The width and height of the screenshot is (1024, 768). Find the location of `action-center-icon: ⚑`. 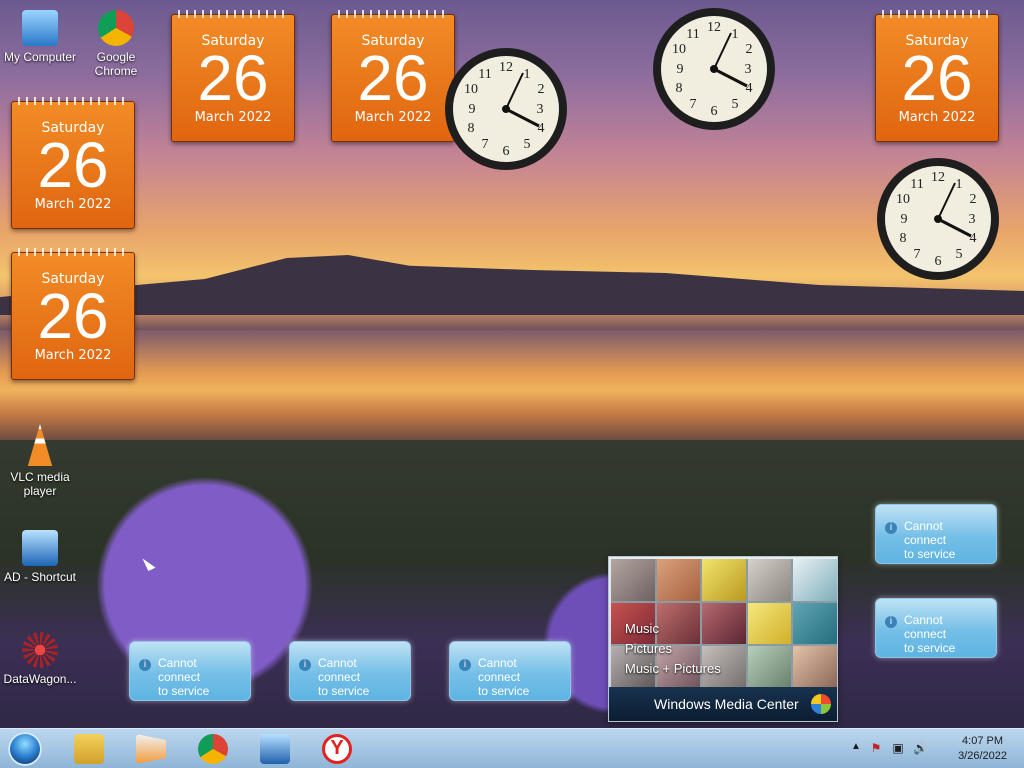

action-center-icon: ⚑ is located at coordinates (876, 748).